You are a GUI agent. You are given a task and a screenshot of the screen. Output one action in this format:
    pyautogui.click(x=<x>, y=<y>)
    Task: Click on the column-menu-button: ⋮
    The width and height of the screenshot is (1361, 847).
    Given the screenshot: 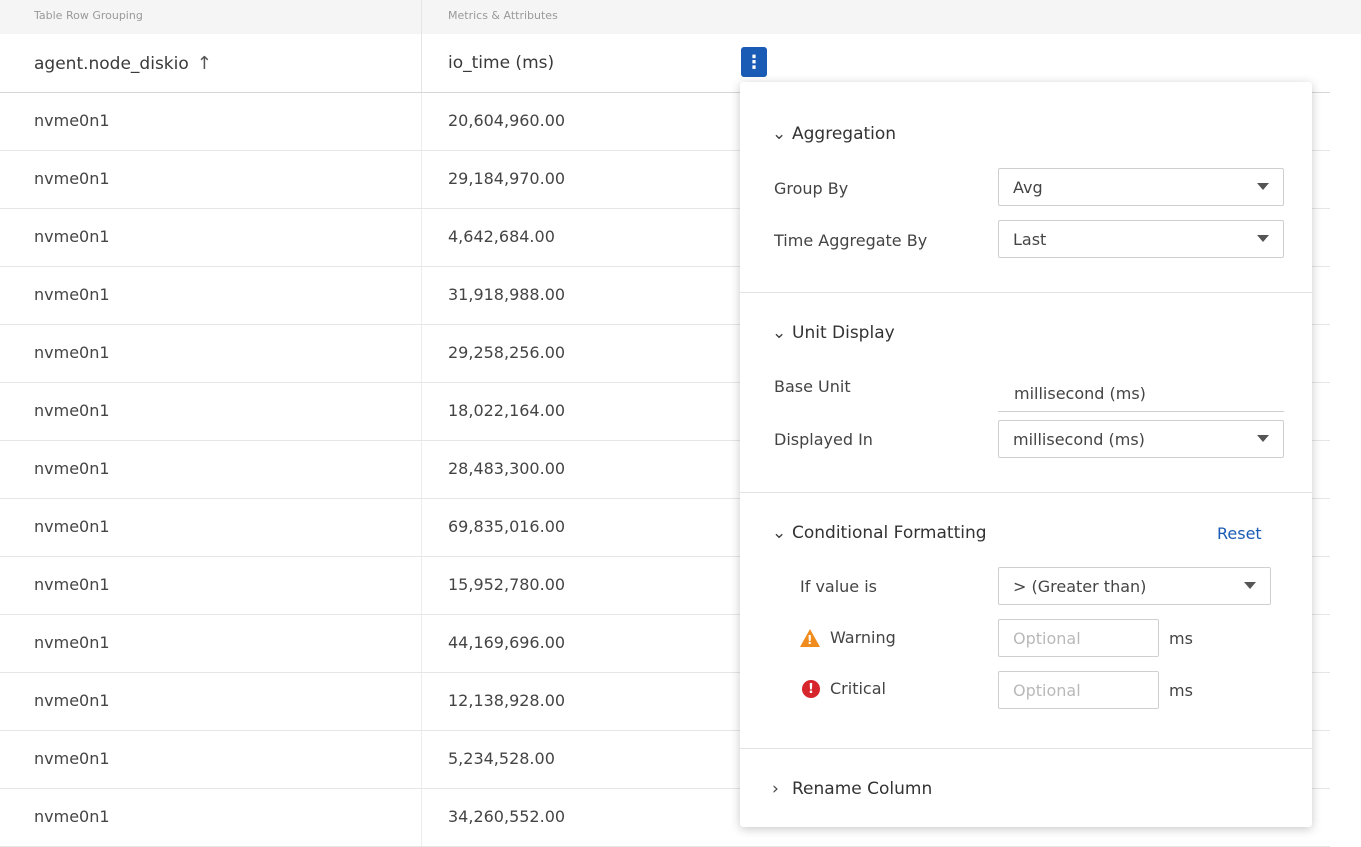 What is the action you would take?
    pyautogui.click(x=754, y=62)
    